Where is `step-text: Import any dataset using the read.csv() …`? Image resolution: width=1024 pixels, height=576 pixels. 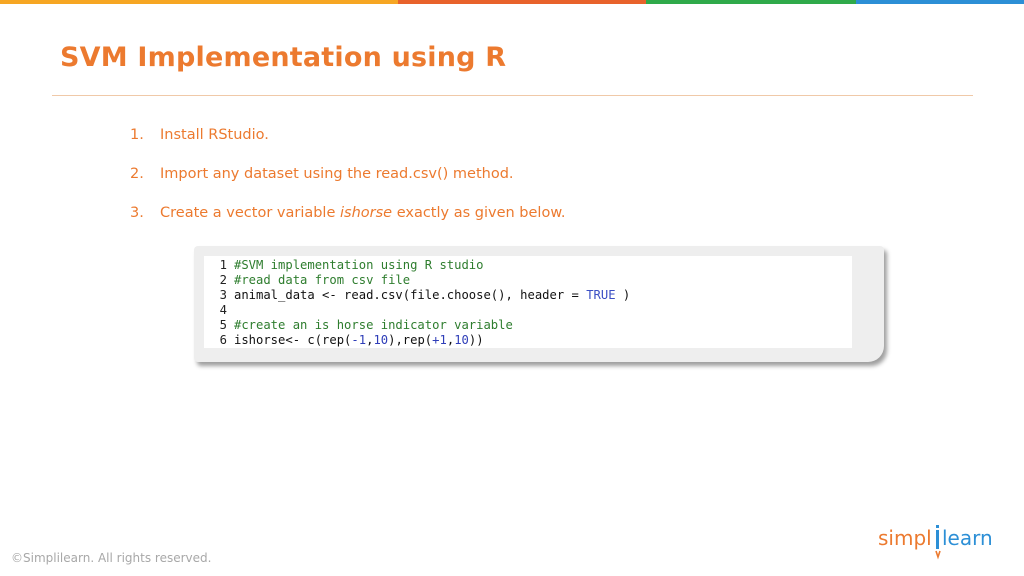 step-text: Import any dataset using the read.csv() … is located at coordinates (337, 174).